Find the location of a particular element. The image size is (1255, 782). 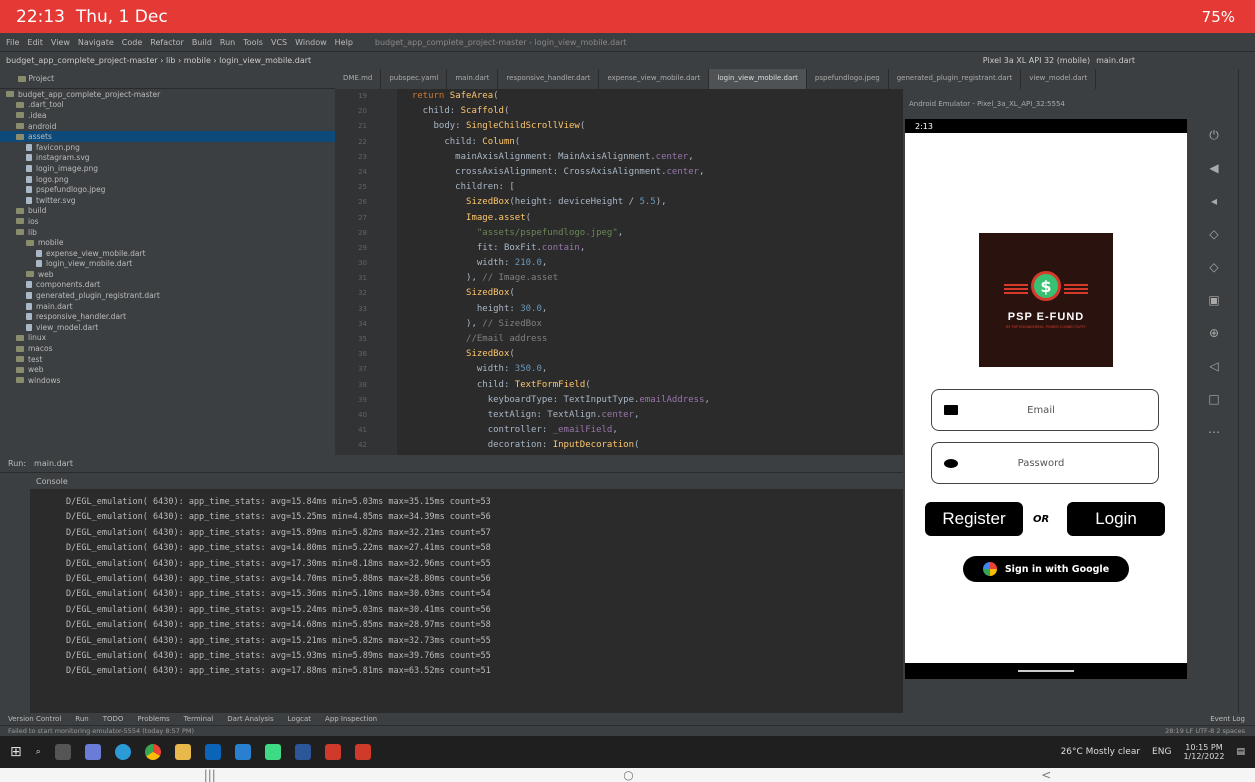

project-tree-item: budget_app_complete_project-master is located at coordinates (167, 94).